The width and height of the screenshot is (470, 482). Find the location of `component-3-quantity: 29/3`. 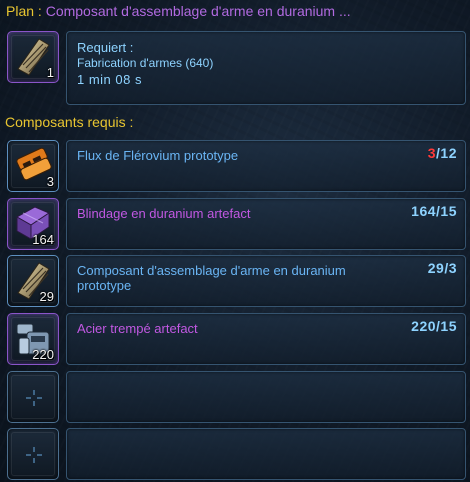

component-3-quantity: 29/3 is located at coordinates (442, 268).